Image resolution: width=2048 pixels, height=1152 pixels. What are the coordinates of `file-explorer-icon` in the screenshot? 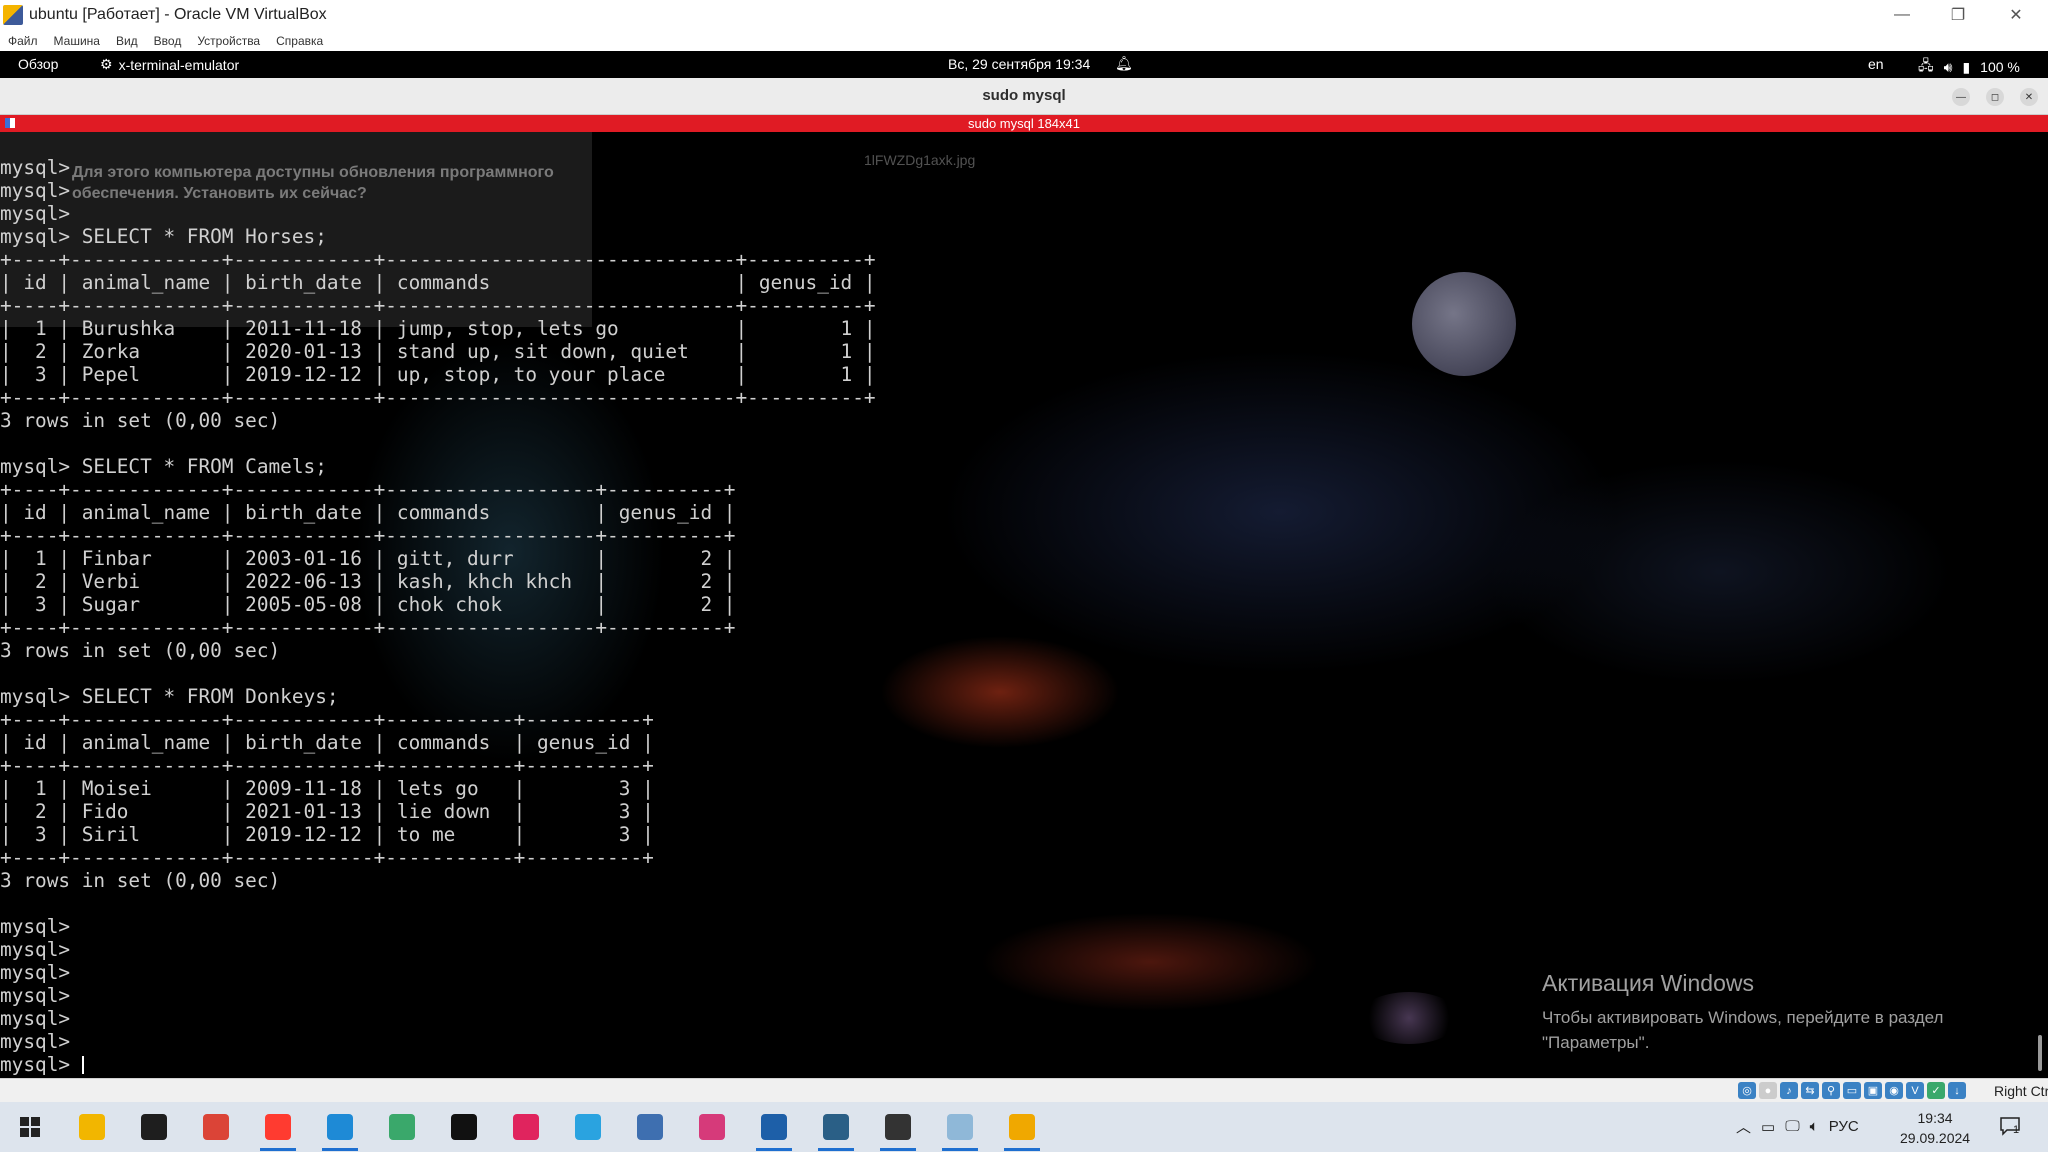 It's located at (92, 1127).